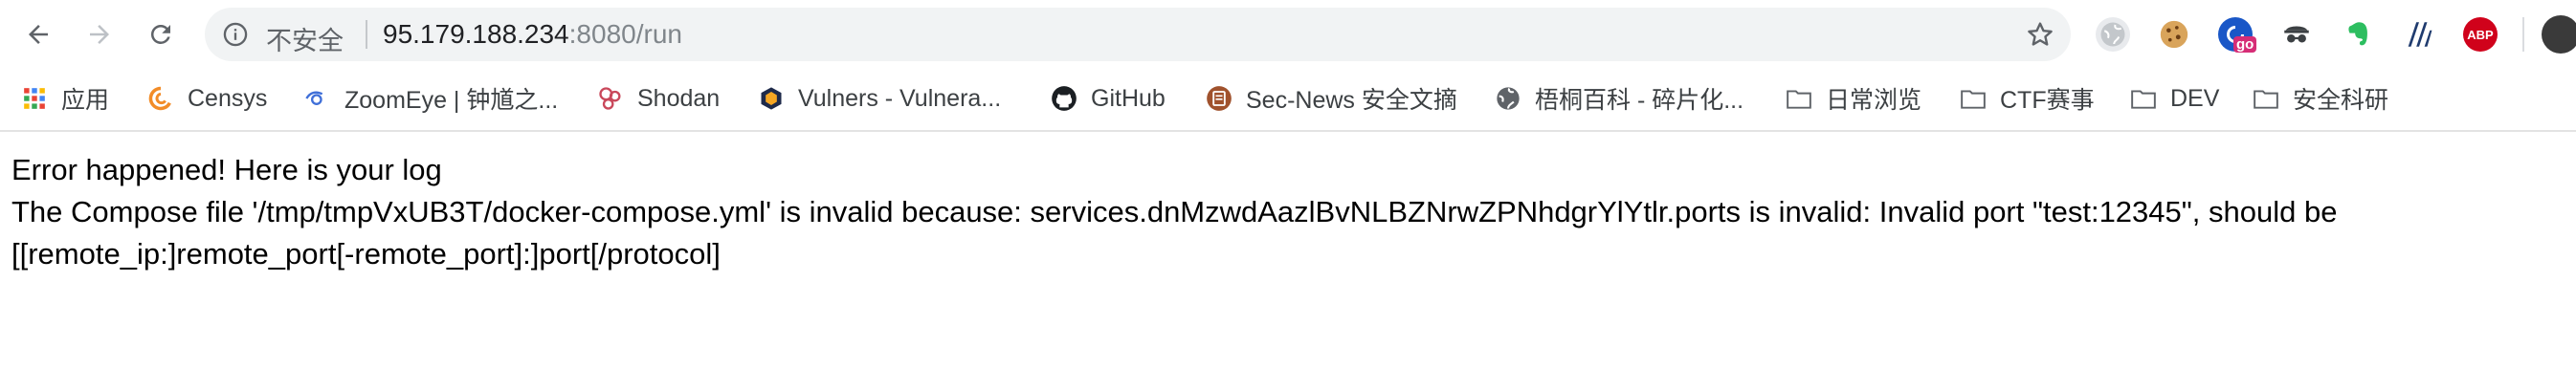 The image size is (2576, 390). Describe the element at coordinates (679, 98) in the screenshot. I see `bookmark-label: Shodan` at that location.